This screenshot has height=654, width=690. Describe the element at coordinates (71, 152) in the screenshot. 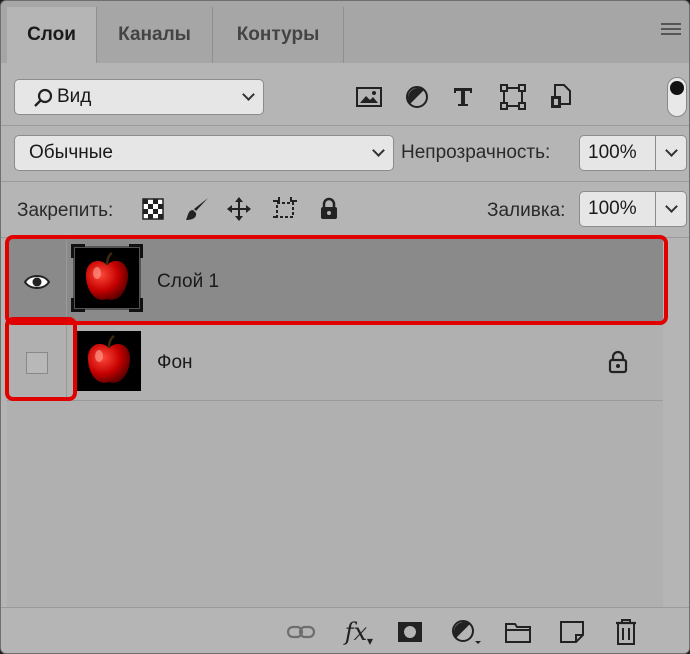

I see `blend-mode-label: Обычные` at that location.